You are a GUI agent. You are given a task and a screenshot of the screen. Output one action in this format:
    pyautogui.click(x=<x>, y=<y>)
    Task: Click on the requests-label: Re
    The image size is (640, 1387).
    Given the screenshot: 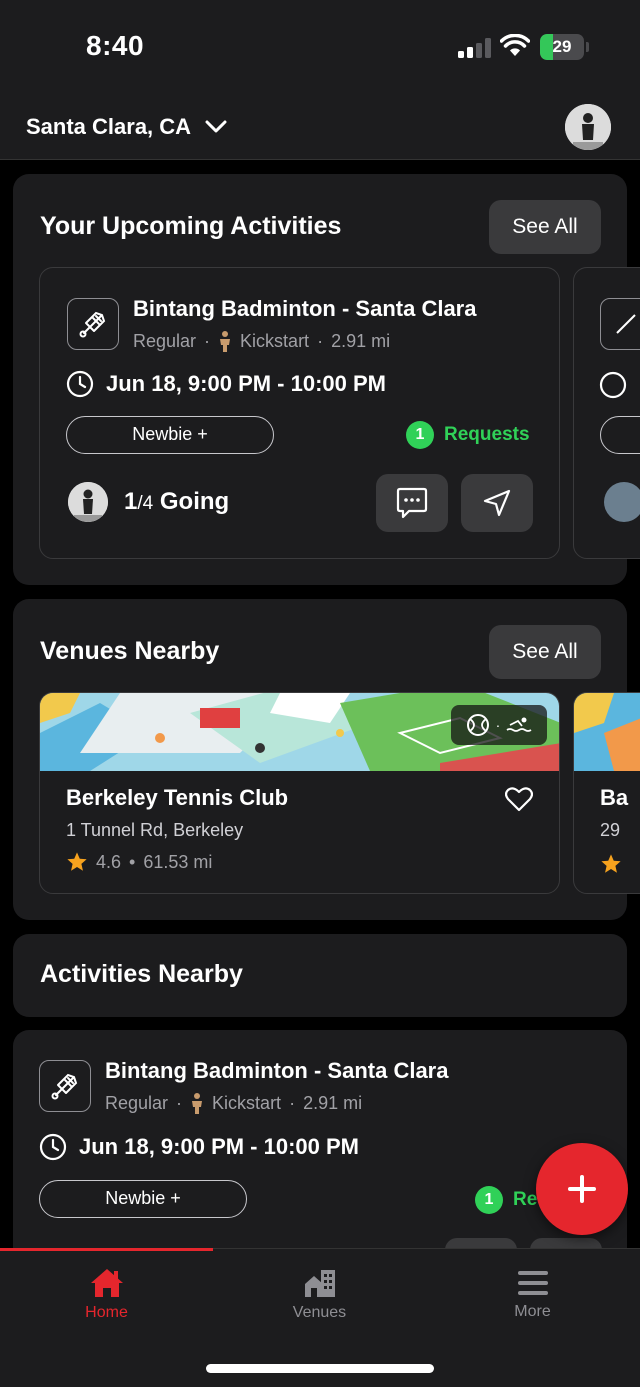 What is the action you would take?
    pyautogui.click(x=525, y=1199)
    